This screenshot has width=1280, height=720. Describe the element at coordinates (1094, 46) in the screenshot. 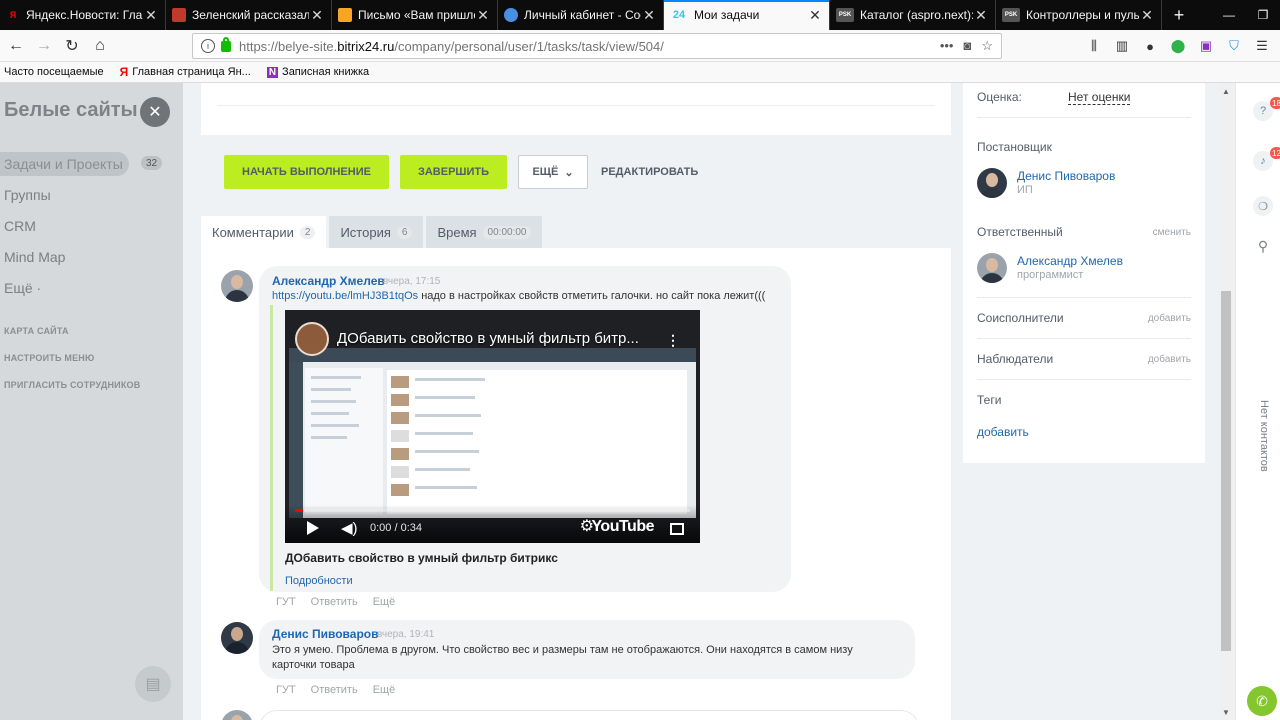

I see `library-icon: ⫼` at that location.